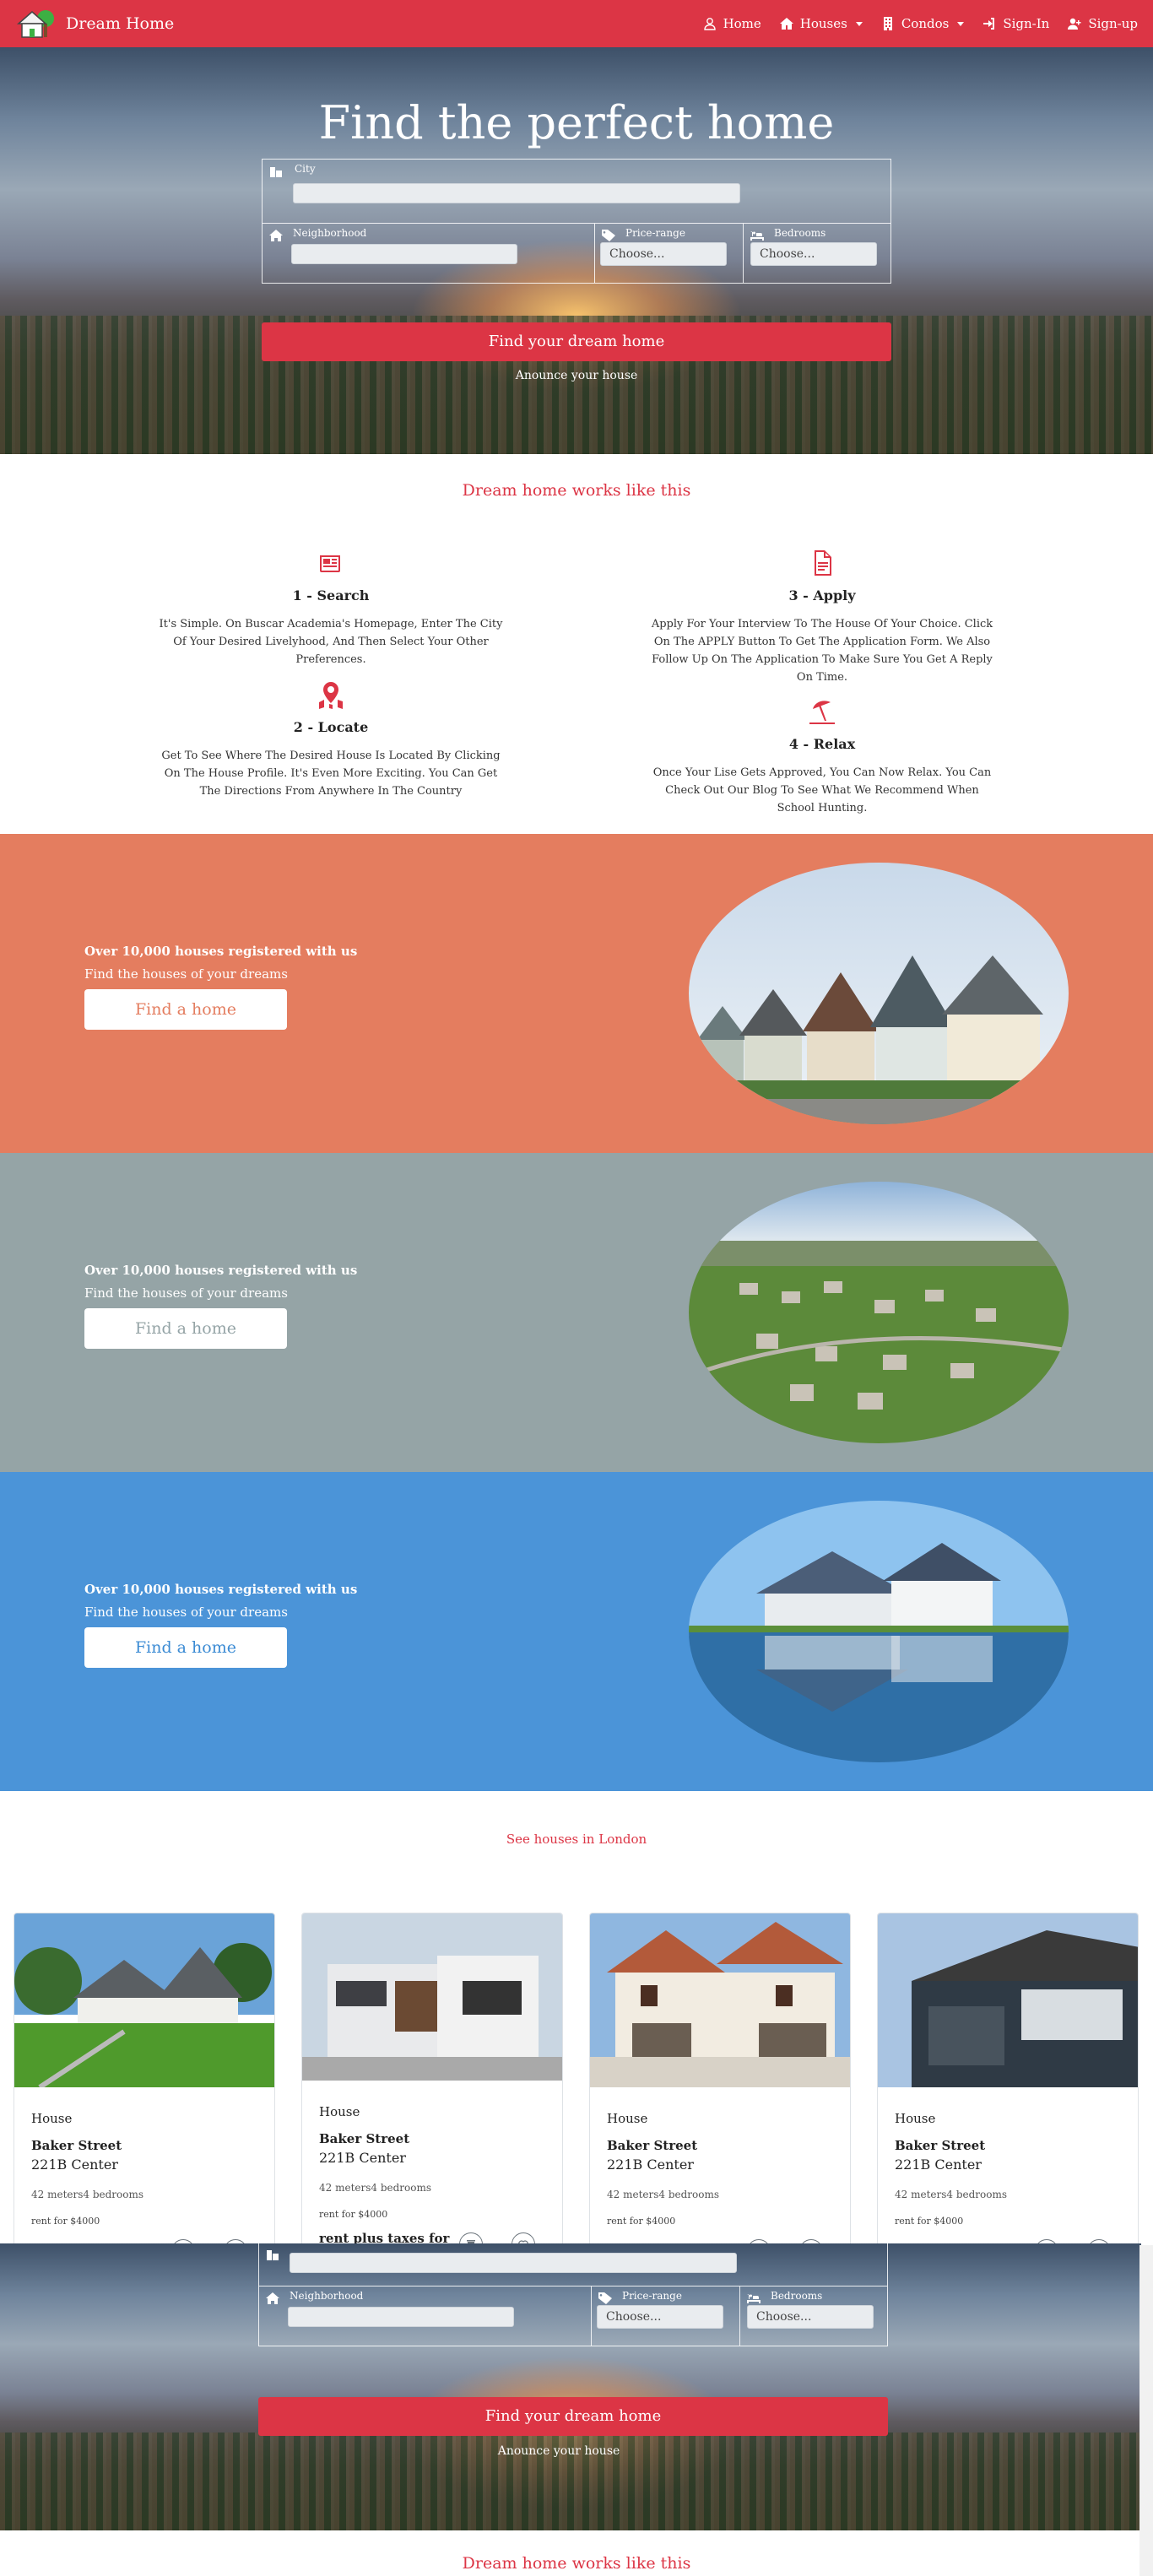 This screenshot has height=2576, width=1153. I want to click on nav-signin: Sign-In, so click(1015, 23).